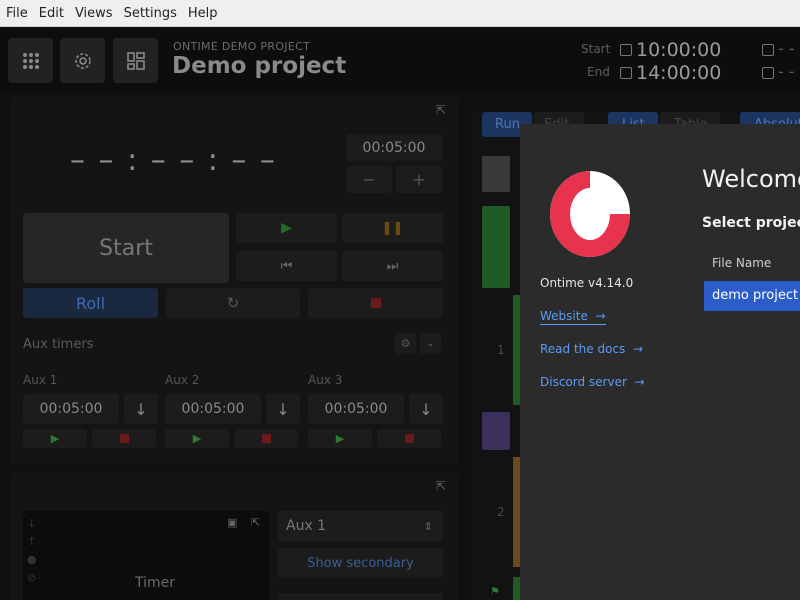  I want to click on apps-grid-button, so click(30, 60).